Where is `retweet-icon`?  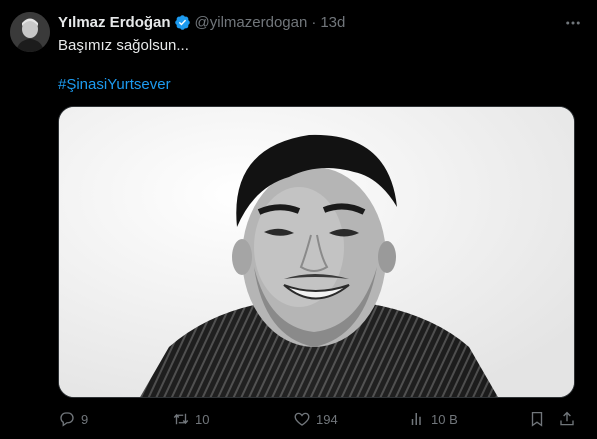 retweet-icon is located at coordinates (181, 419).